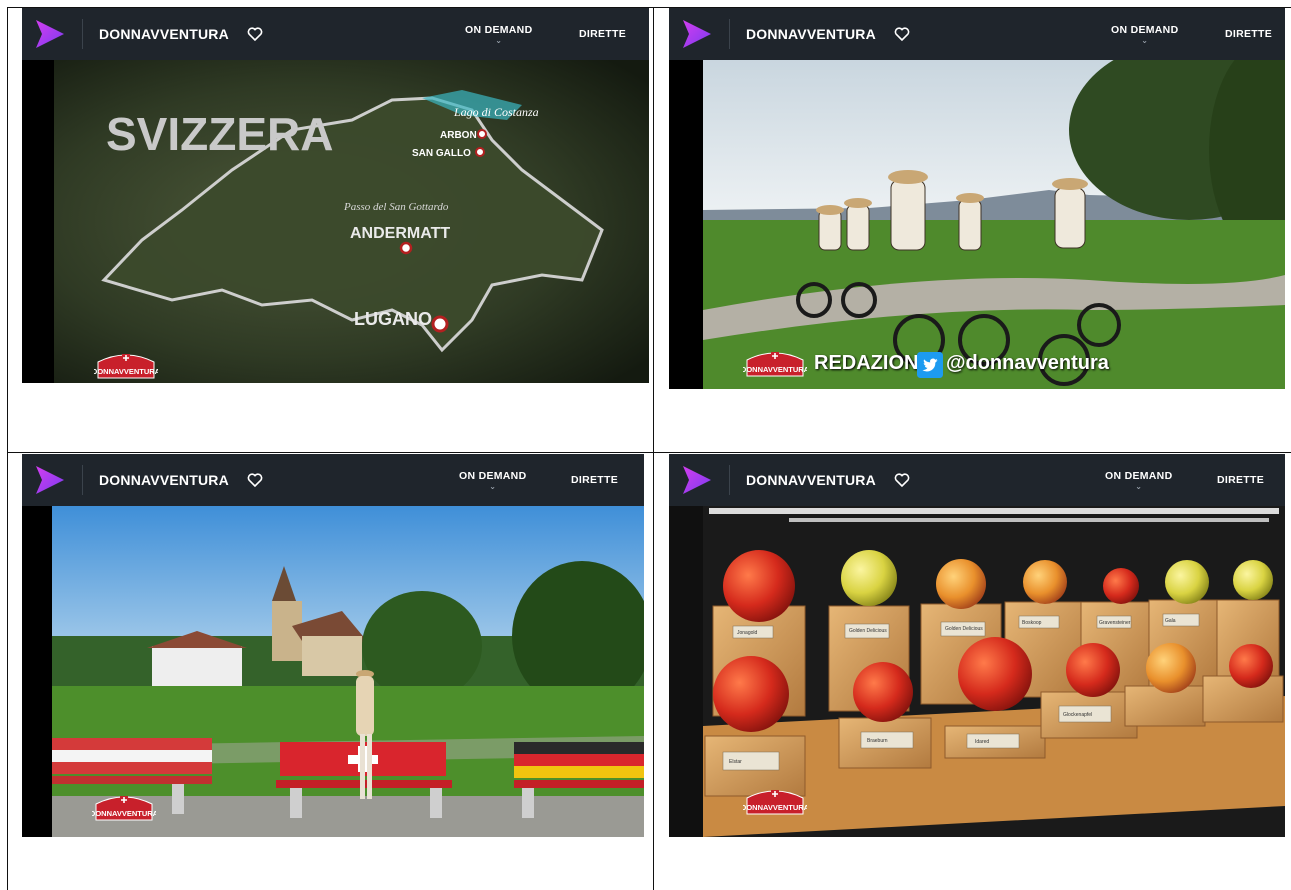 The width and height of the screenshot is (1291, 890). Describe the element at coordinates (393, 319) in the screenshot. I see `map-city-lugano: LUGANO` at that location.